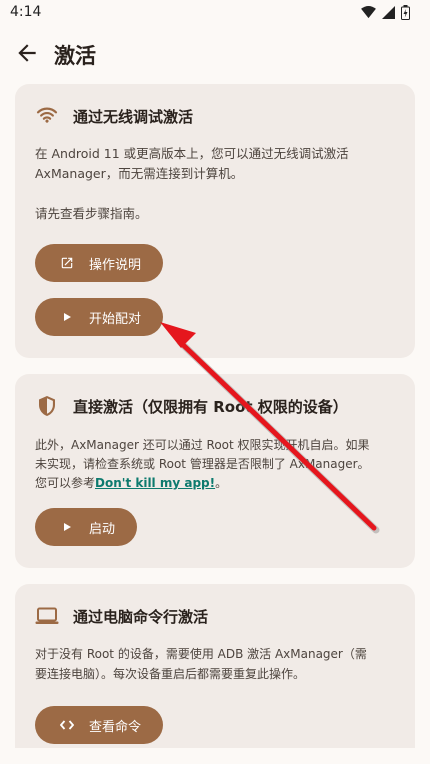 The height and width of the screenshot is (764, 430). Describe the element at coordinates (201, 654) in the screenshot. I see `desc-line: 对于没有 Root 的设备，需要使用 ADB 激活 AxManager（需` at that location.